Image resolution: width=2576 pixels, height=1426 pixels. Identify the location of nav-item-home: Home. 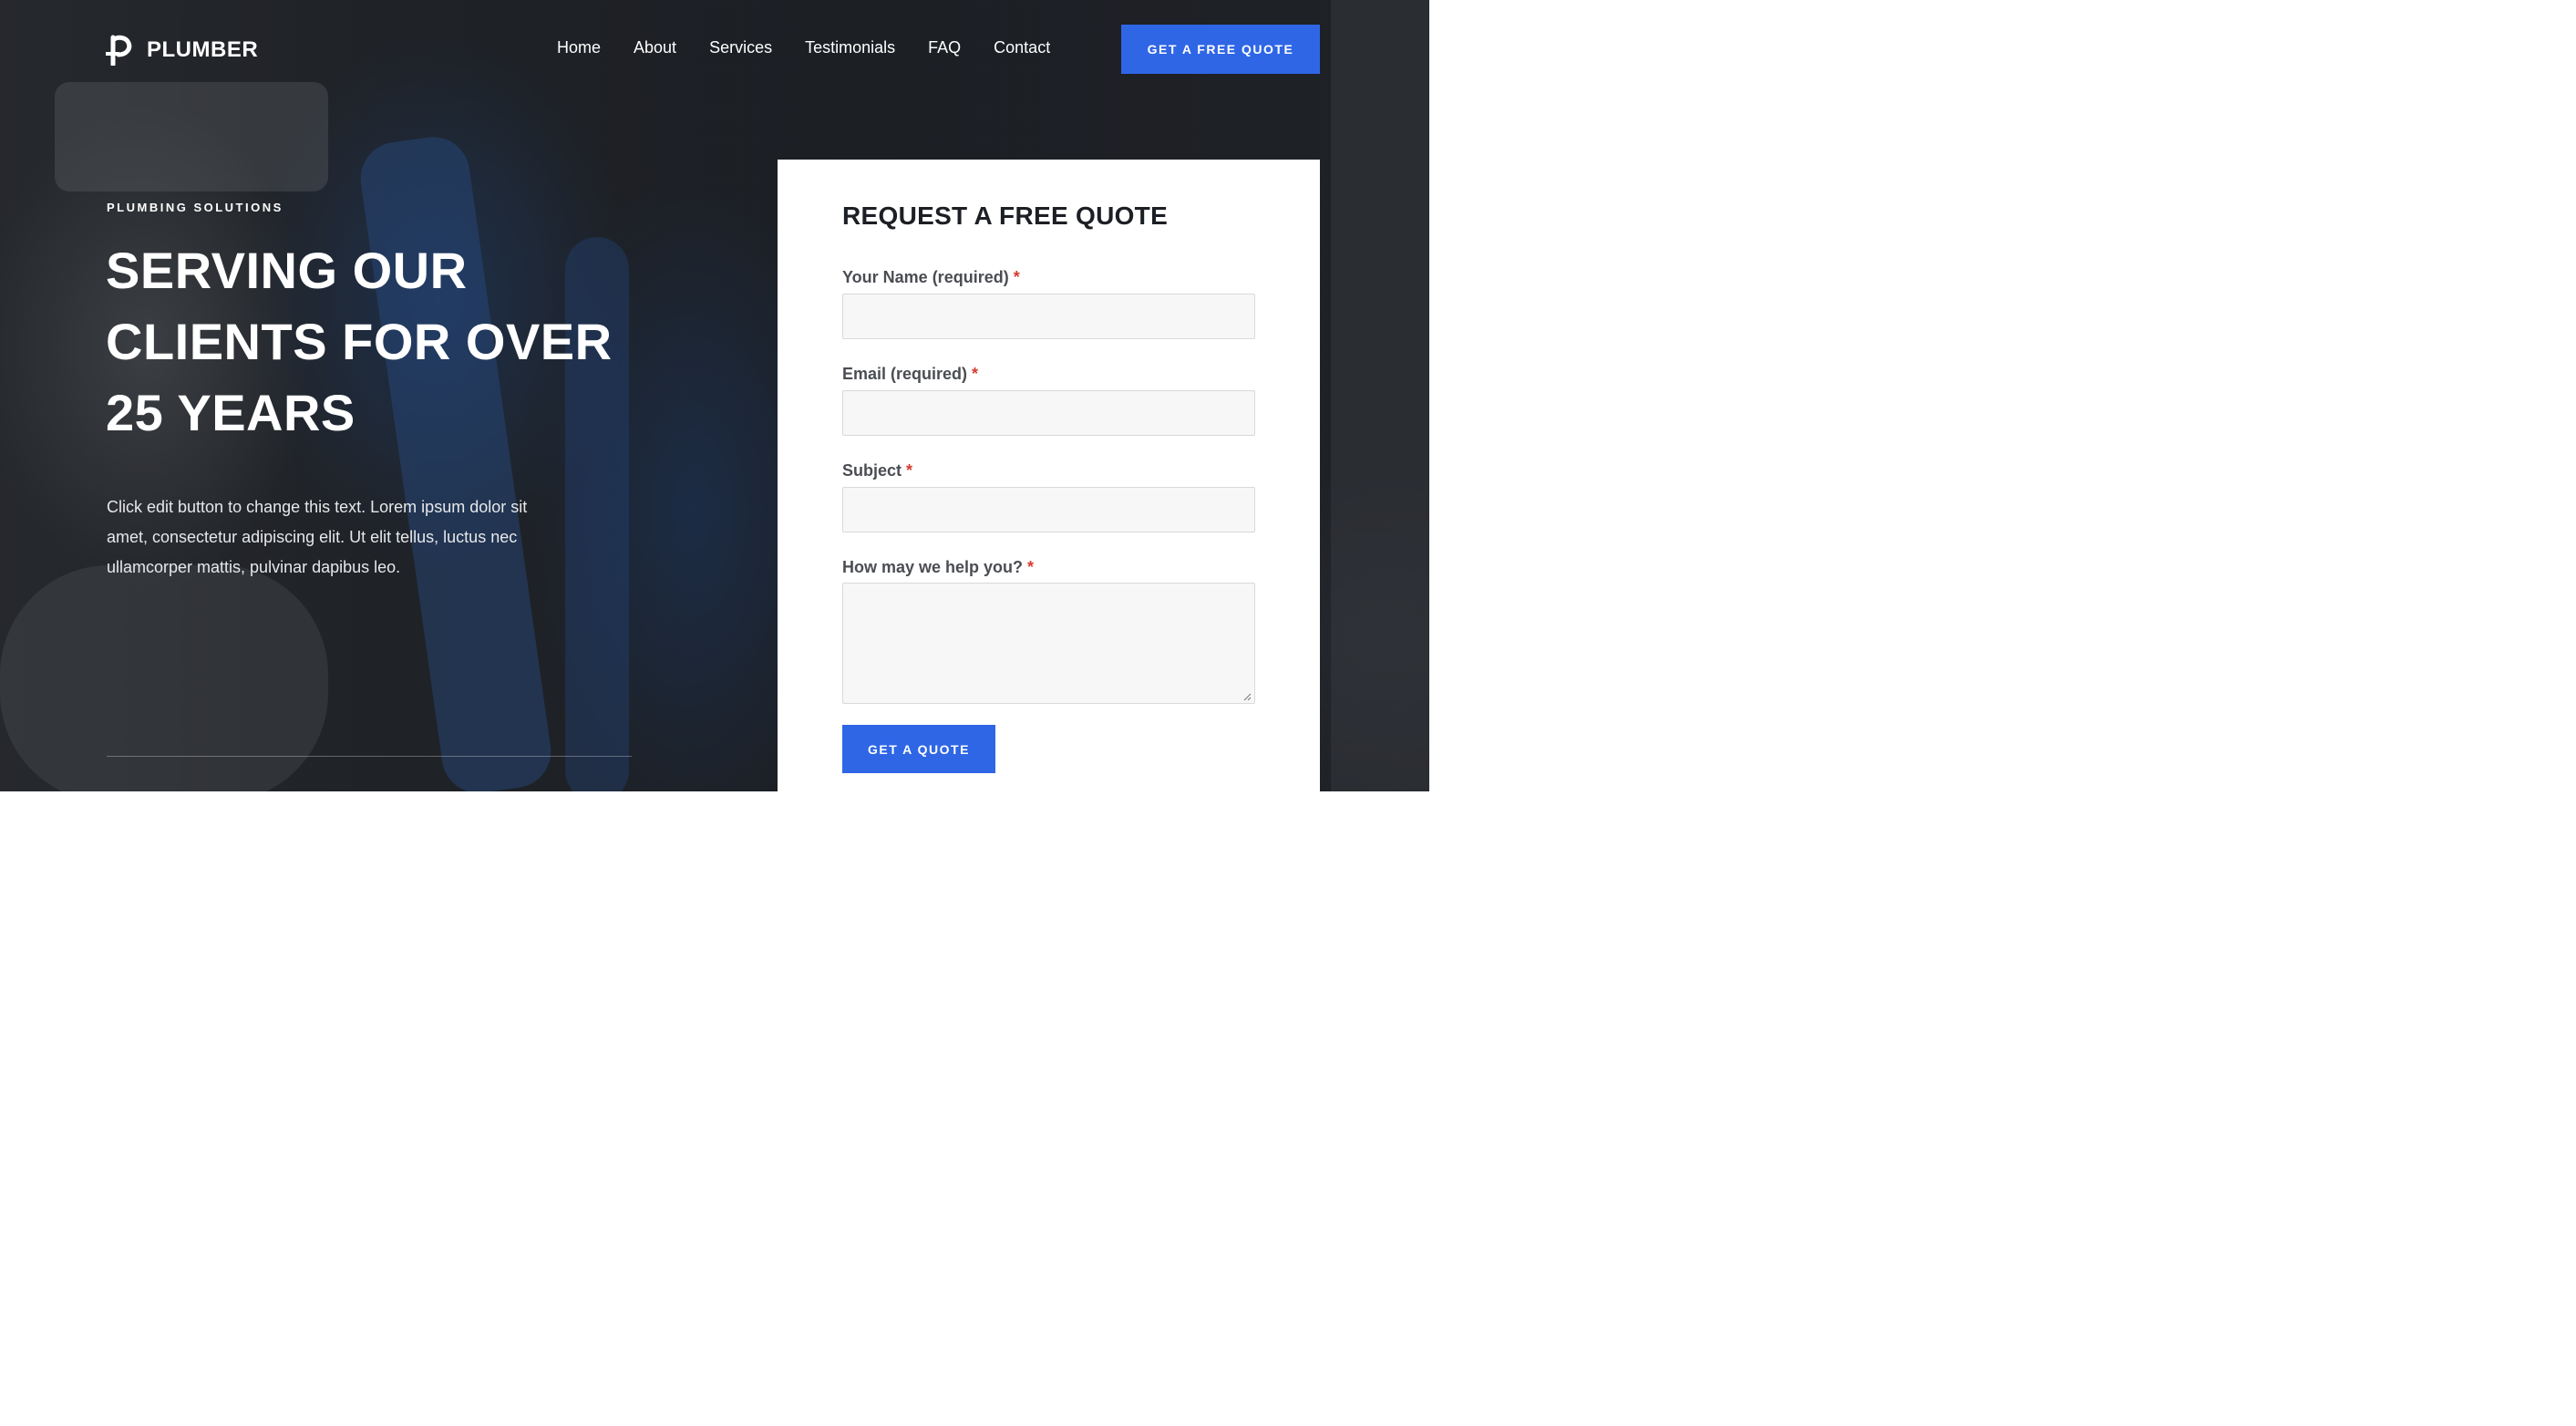
(579, 47).